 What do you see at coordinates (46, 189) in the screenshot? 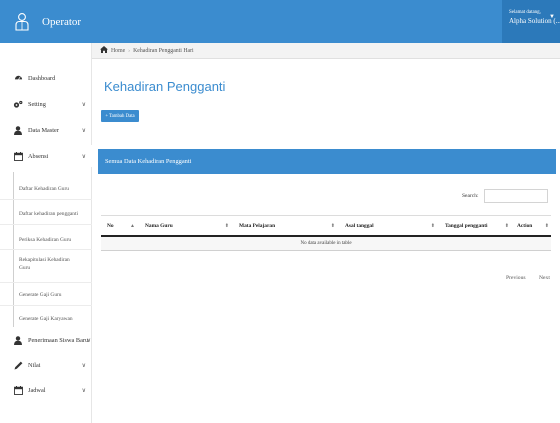
I see `sidebar-subitem-daftar-kehadiran-guru: Daftar Kehadiran Guru` at bounding box center [46, 189].